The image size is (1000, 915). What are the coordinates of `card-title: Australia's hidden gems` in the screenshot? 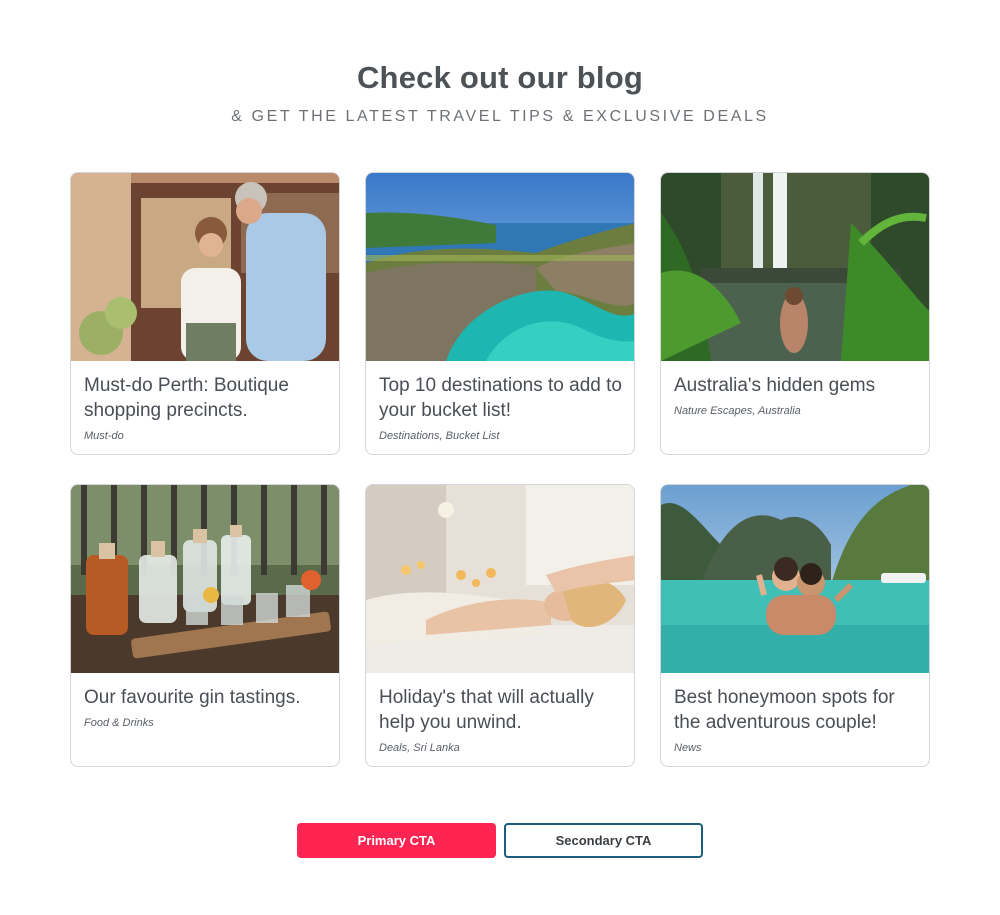 It's located at (796, 385).